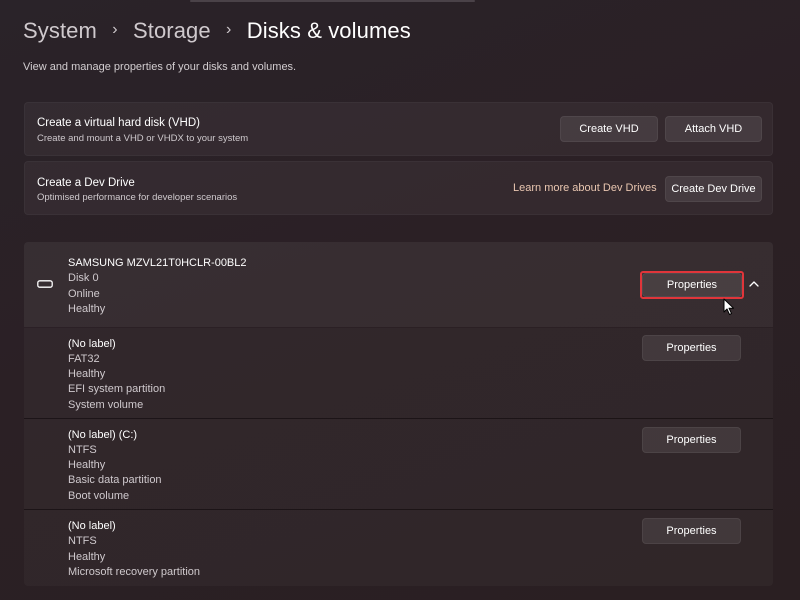  I want to click on volume-label: (No label) (C:), so click(103, 435).